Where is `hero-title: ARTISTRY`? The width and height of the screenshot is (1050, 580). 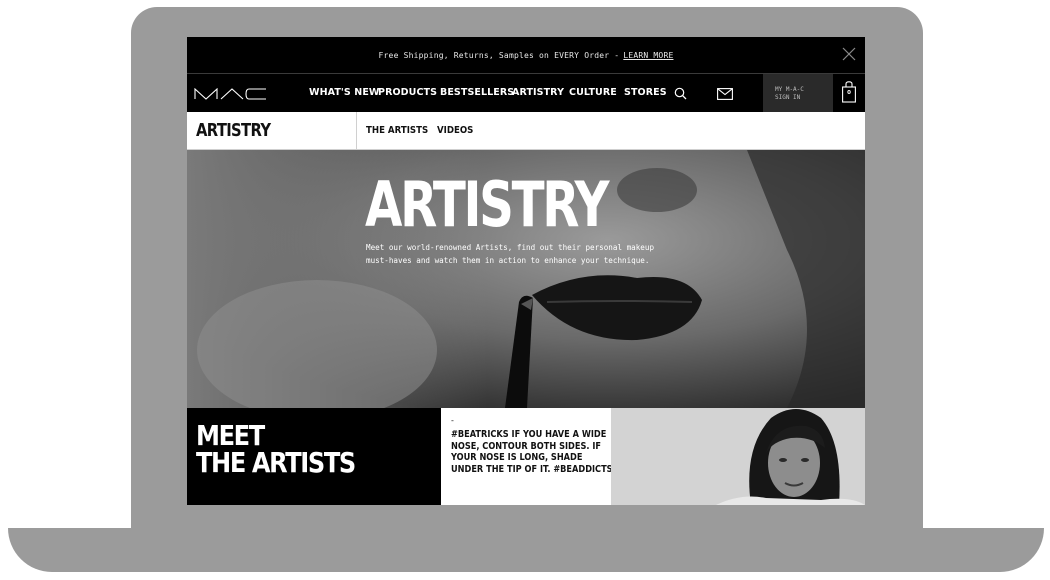 hero-title: ARTISTRY is located at coordinates (487, 204).